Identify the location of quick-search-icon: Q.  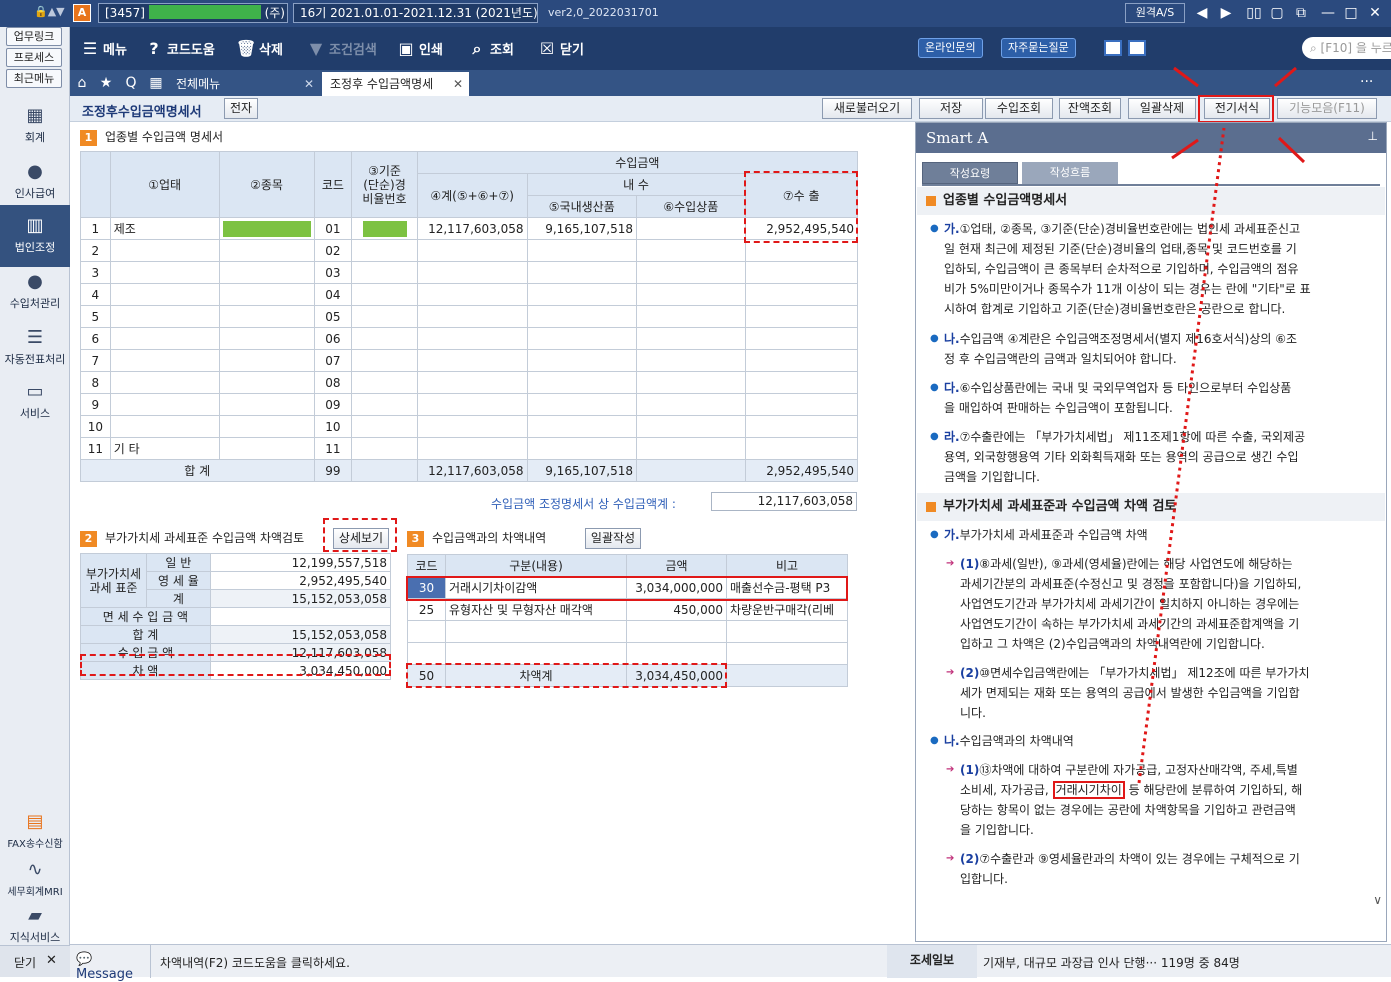
(131, 83).